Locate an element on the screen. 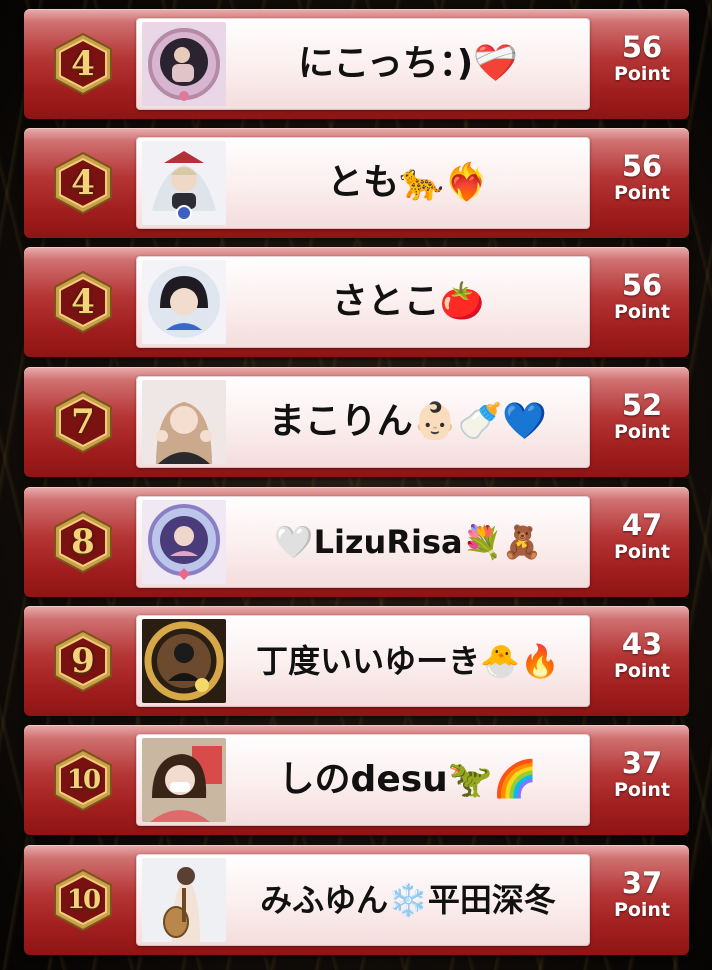 The image size is (712, 970). name-plate: しのdesu🦖🌈 is located at coordinates (363, 780).